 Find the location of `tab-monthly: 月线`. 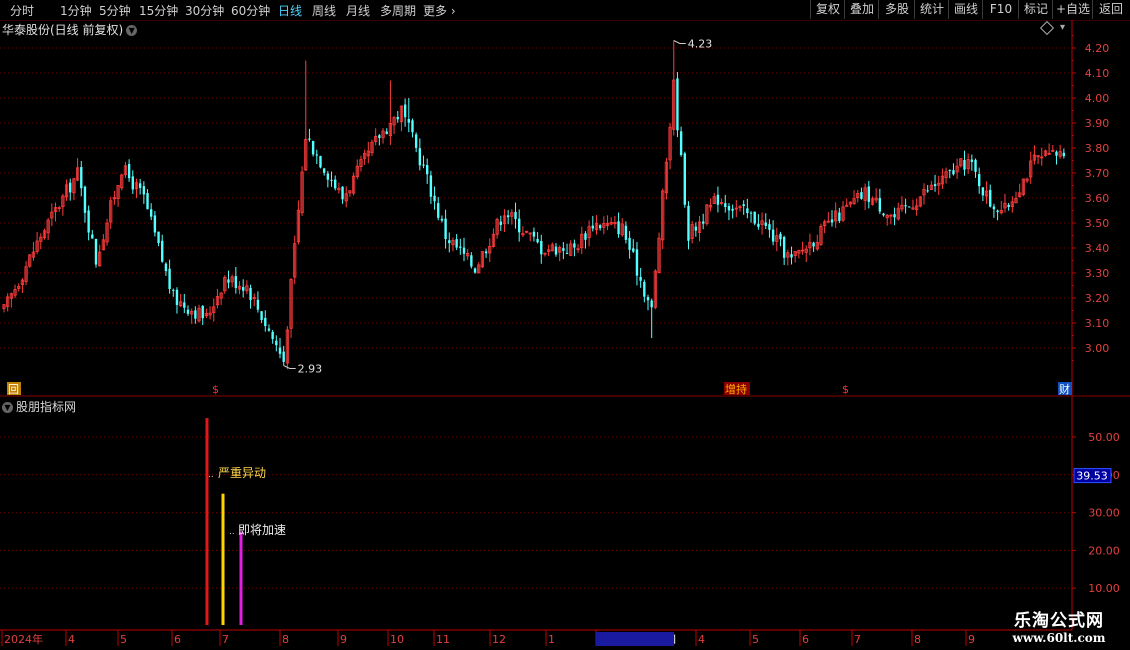

tab-monthly: 月线 is located at coordinates (358, 10).